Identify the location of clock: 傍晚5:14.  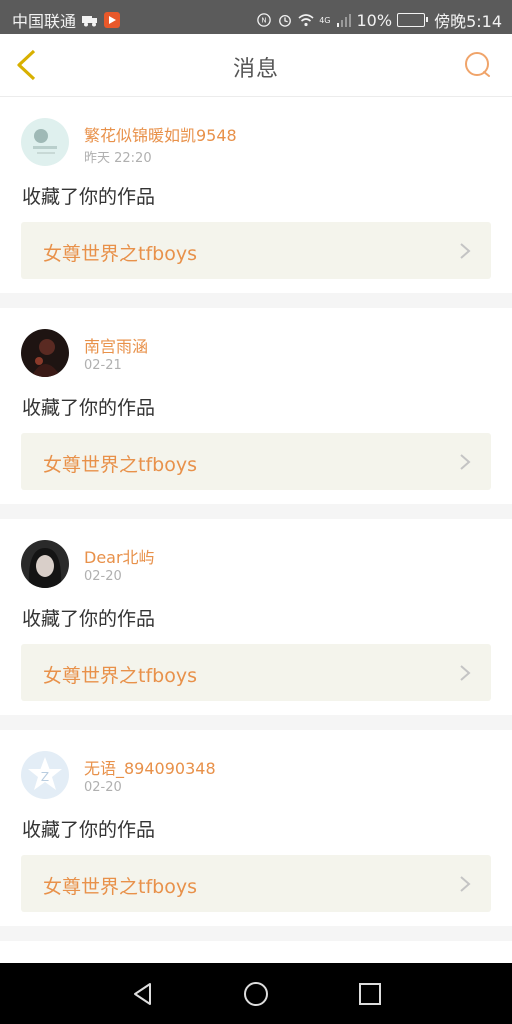
(468, 21).